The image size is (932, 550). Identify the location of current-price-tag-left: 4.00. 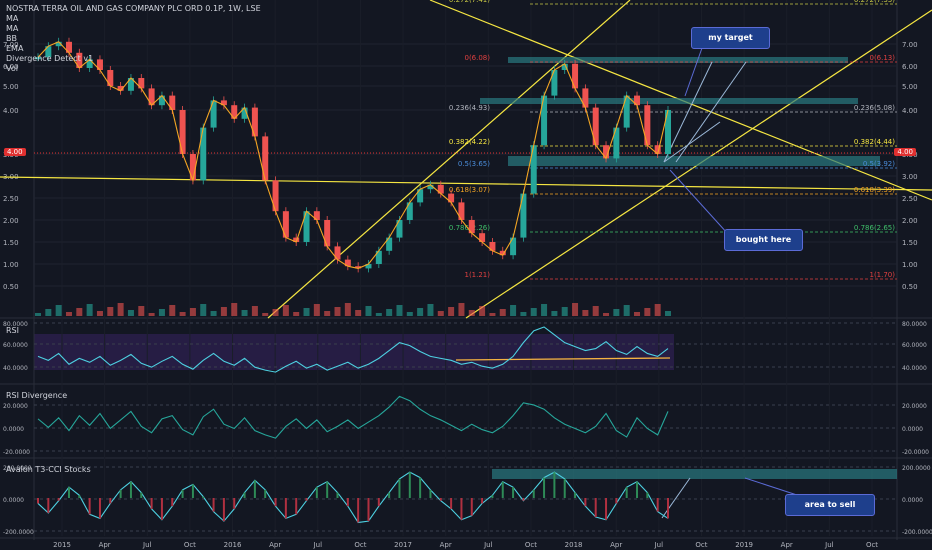
(15, 152).